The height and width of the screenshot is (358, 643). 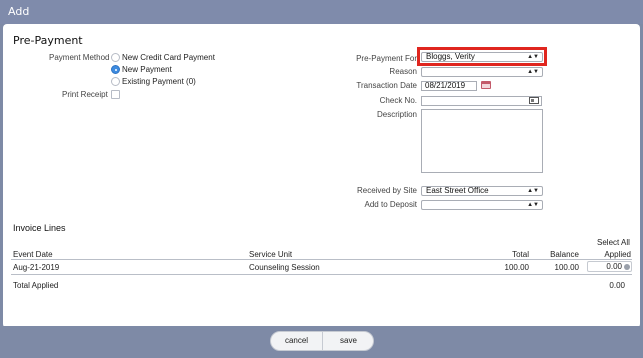 What do you see at coordinates (386, 85) in the screenshot?
I see `transaction-date-label: Transaction Date` at bounding box center [386, 85].